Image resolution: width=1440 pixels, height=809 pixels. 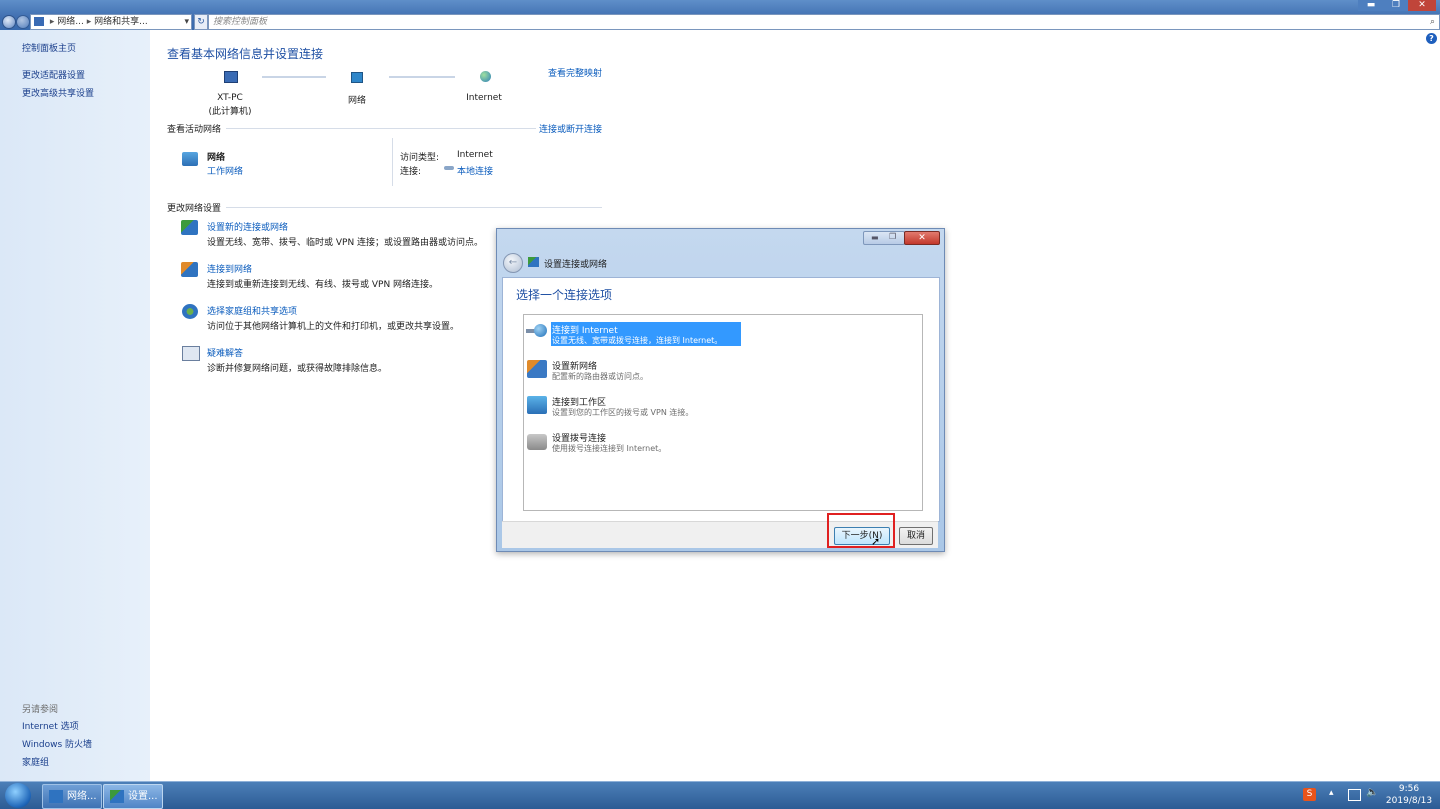 I want to click on internet-options-link: Internet 选项, so click(x=50, y=725).